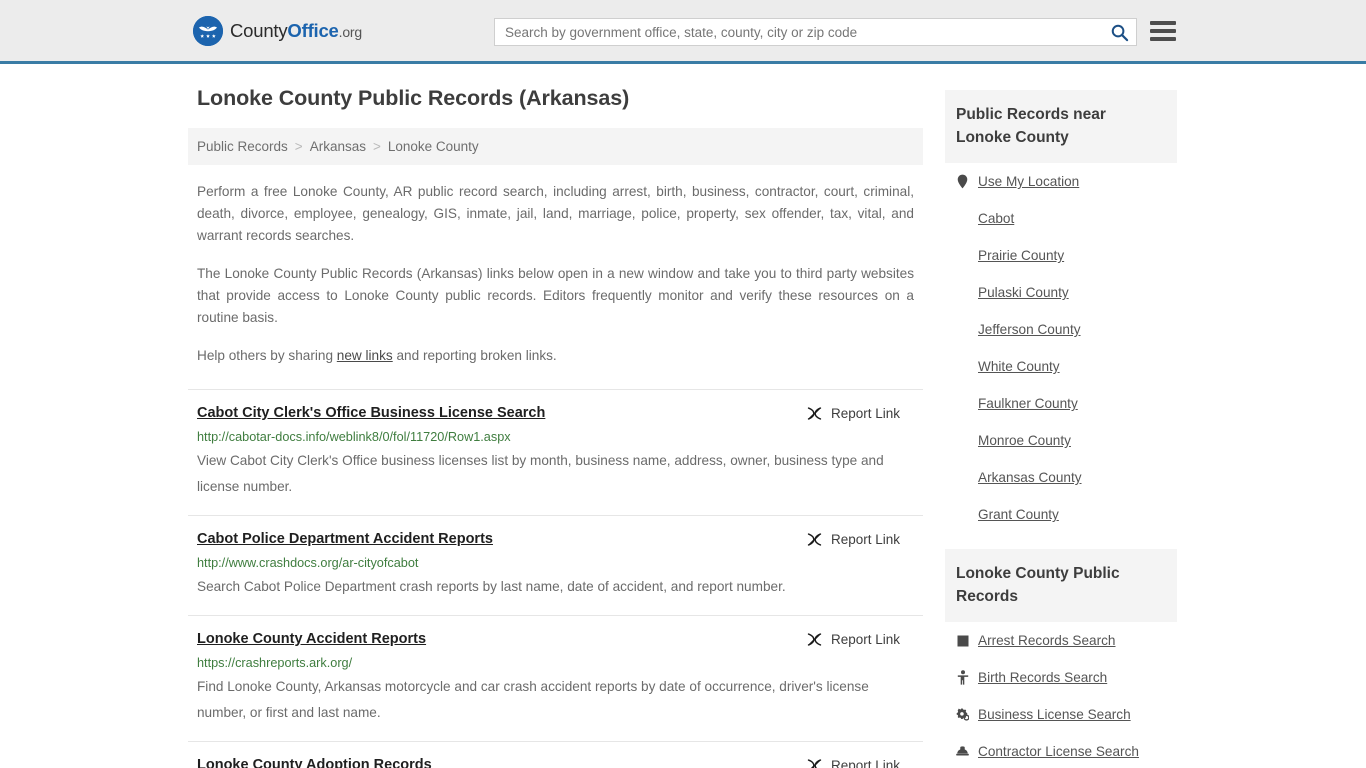 This screenshot has height=768, width=1366. I want to click on brand-part-county: County, so click(259, 30).